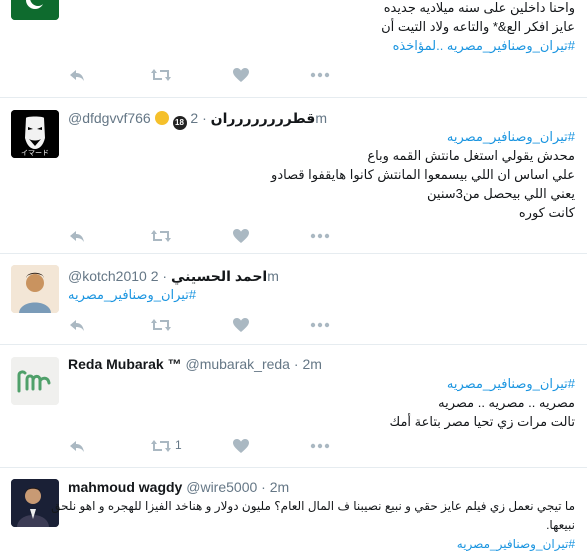 The width and height of the screenshot is (587, 557). Describe the element at coordinates (560, 525) in the screenshot. I see `tweet-line: نبيعها.` at that location.